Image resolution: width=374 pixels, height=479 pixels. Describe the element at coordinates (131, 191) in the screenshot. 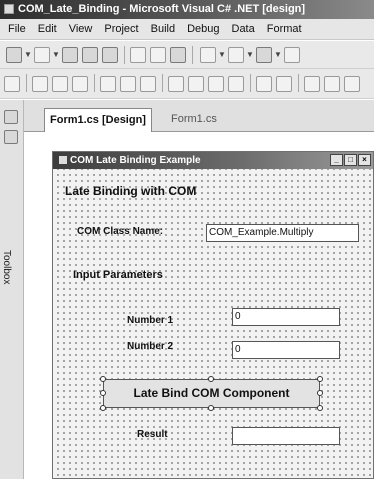

I see `form-heading: Late Binding with COM` at that location.